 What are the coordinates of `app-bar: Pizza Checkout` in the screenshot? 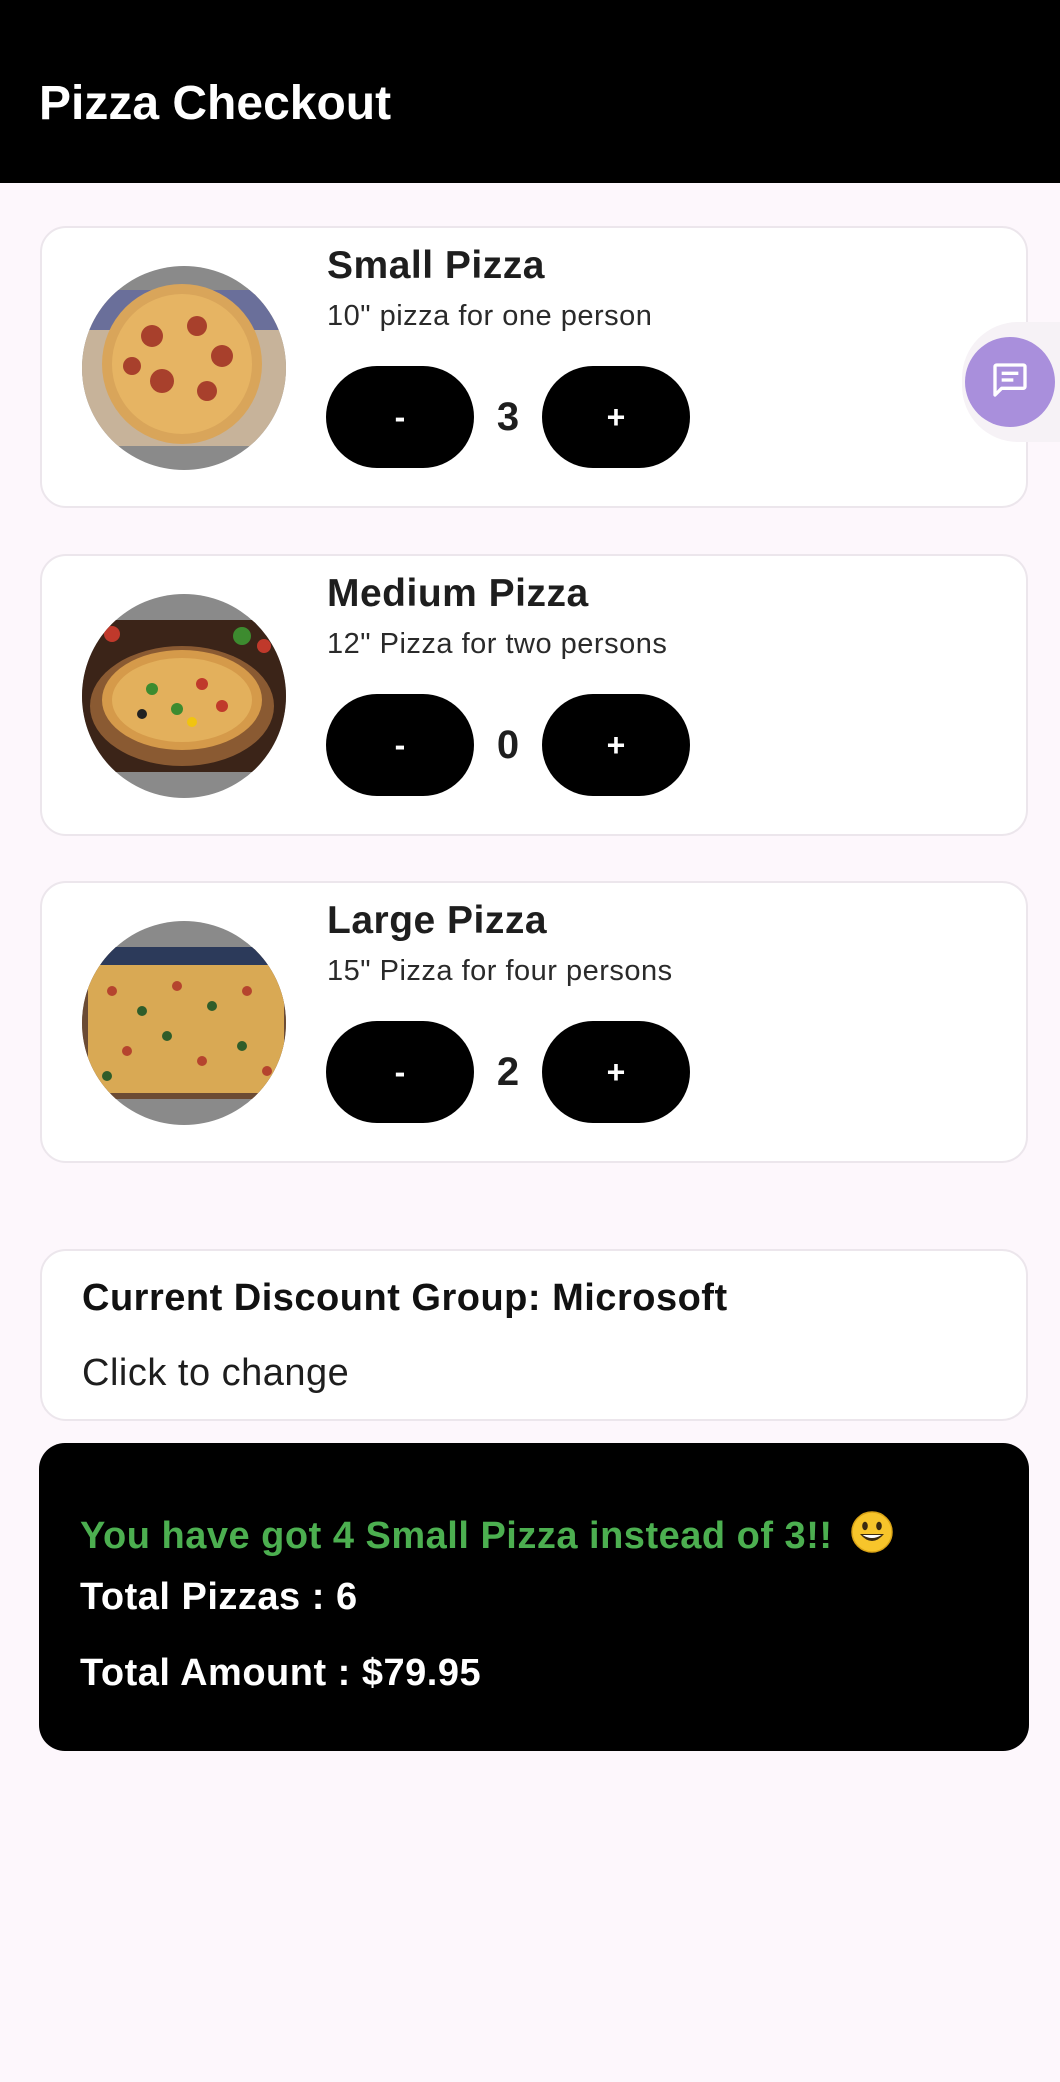 It's located at (530, 91).